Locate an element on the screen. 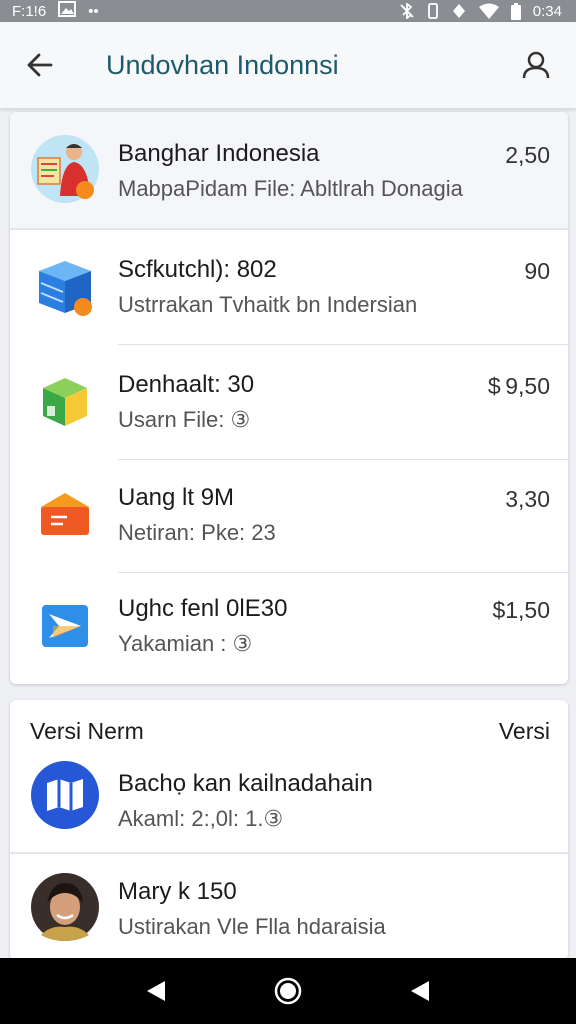 This screenshot has width=576, height=1024. status-time-left: F:1!6 is located at coordinates (29, 11).